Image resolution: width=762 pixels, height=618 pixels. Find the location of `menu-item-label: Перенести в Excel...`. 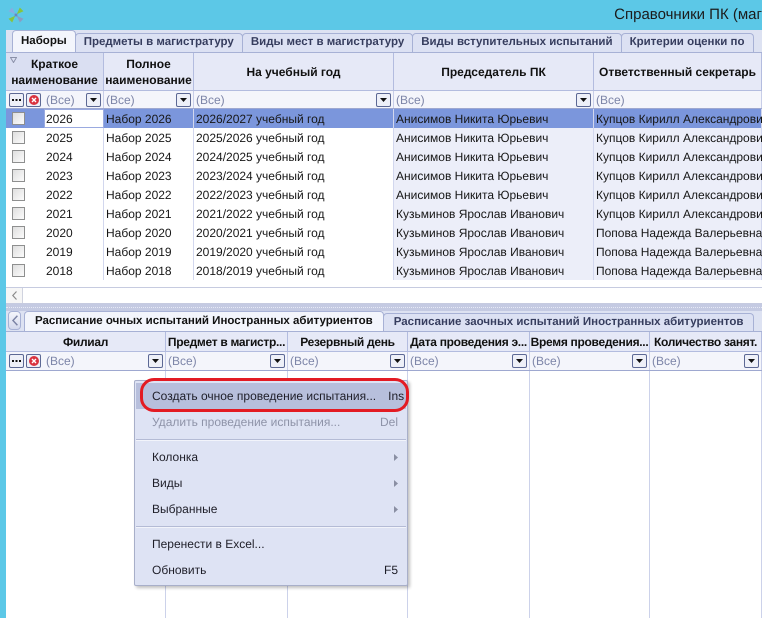

menu-item-label: Перенести в Excel... is located at coordinates (208, 544).